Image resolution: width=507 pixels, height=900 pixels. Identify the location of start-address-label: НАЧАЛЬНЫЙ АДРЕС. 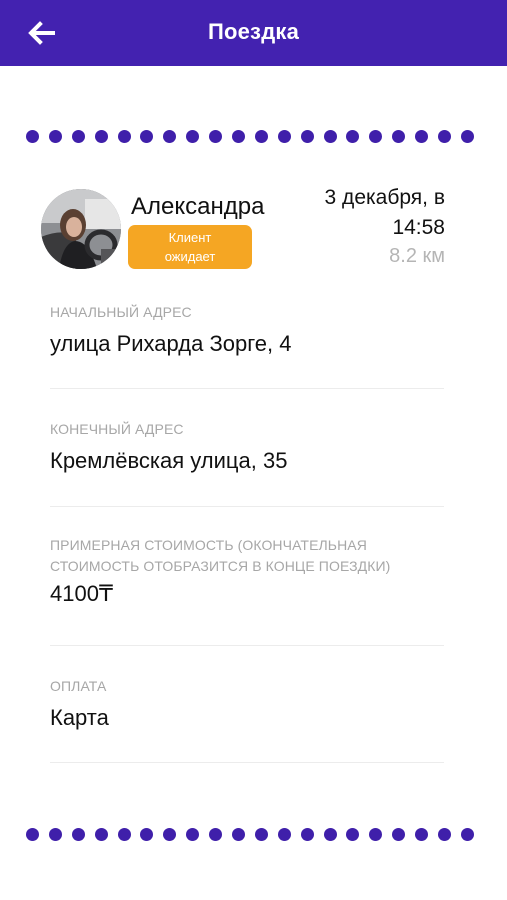
(121, 312).